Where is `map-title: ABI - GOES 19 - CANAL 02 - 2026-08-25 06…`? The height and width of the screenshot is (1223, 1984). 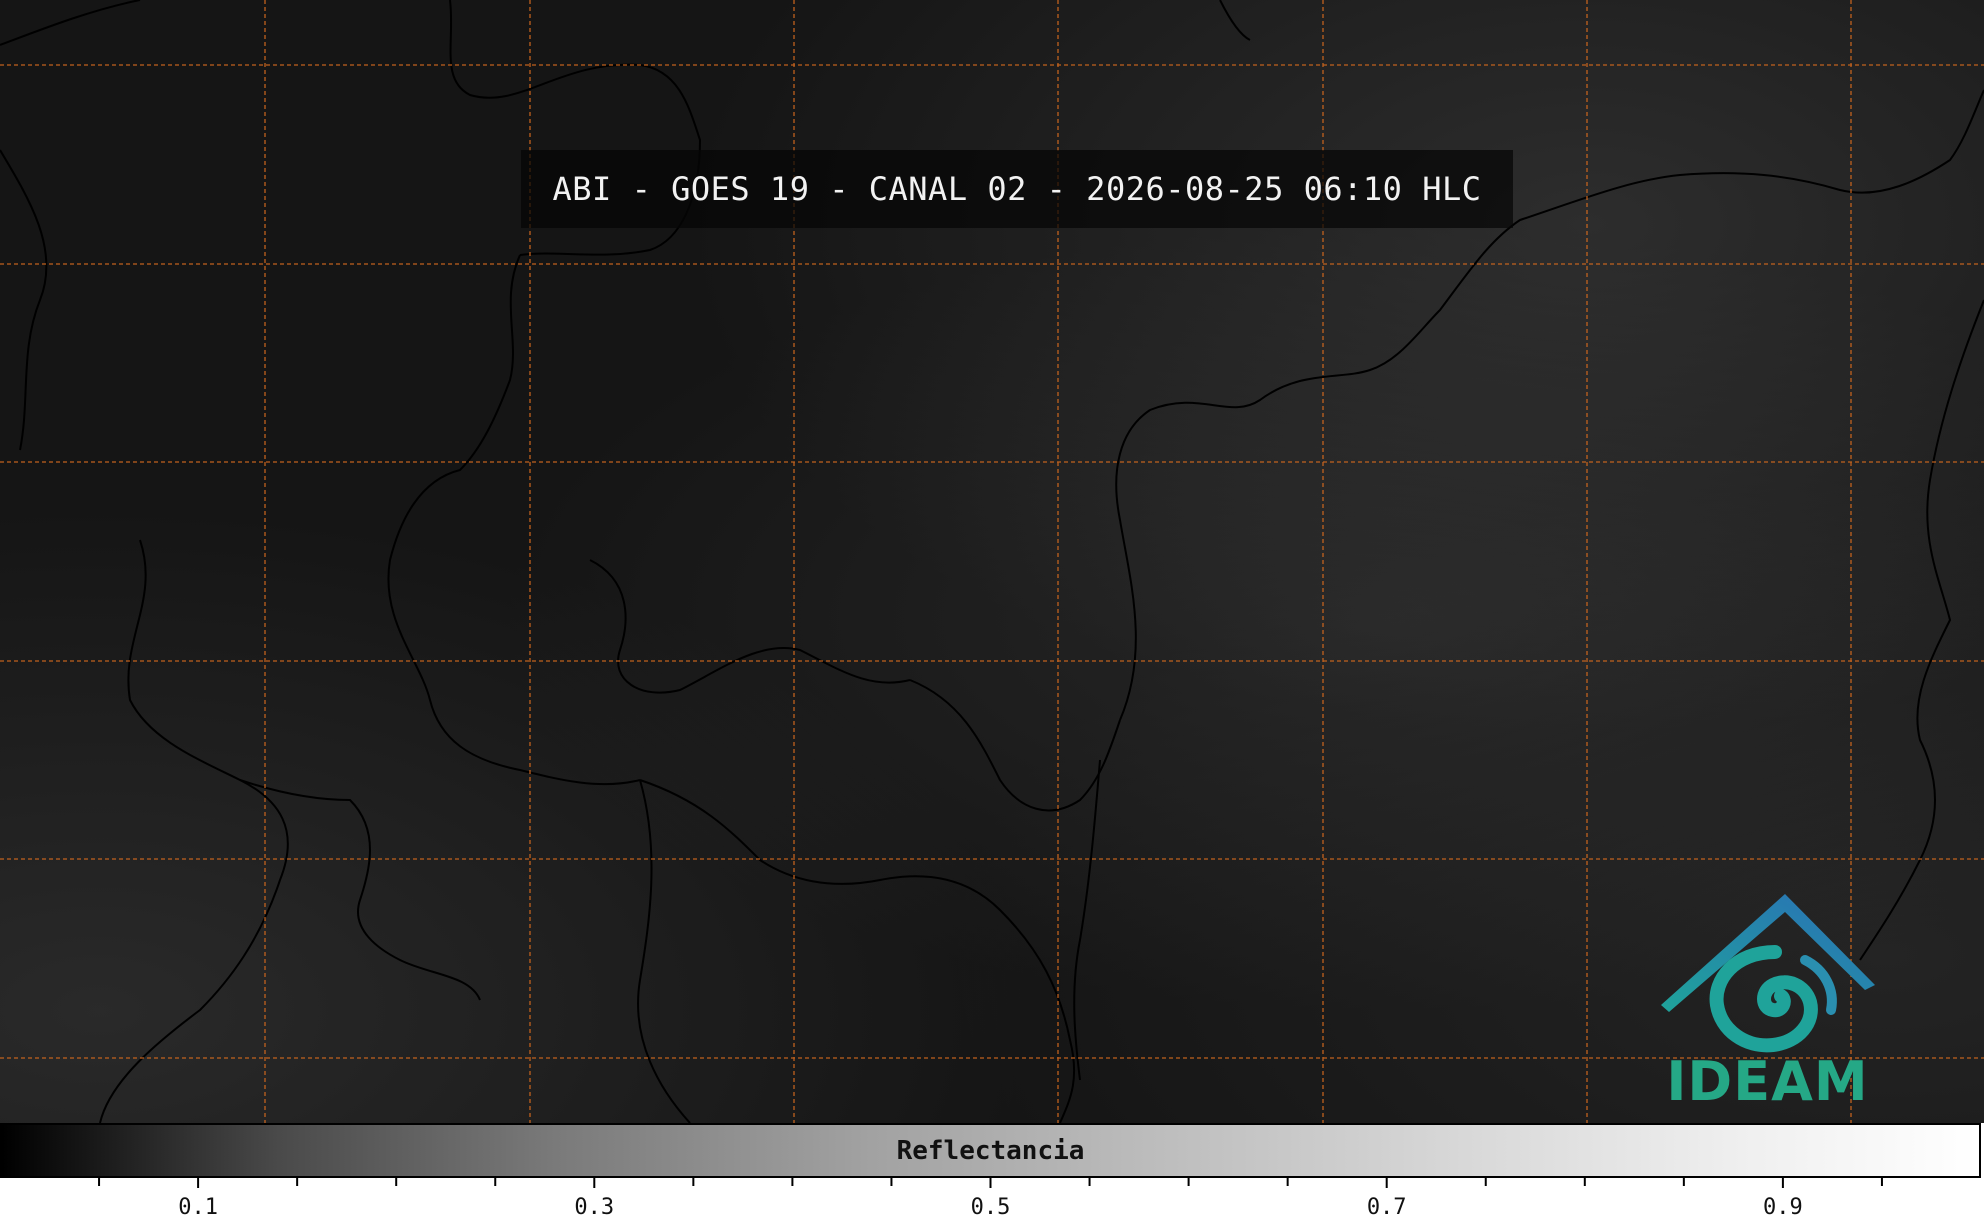 map-title: ABI - GOES 19 - CANAL 02 - 2026-08-25 06… is located at coordinates (1017, 189).